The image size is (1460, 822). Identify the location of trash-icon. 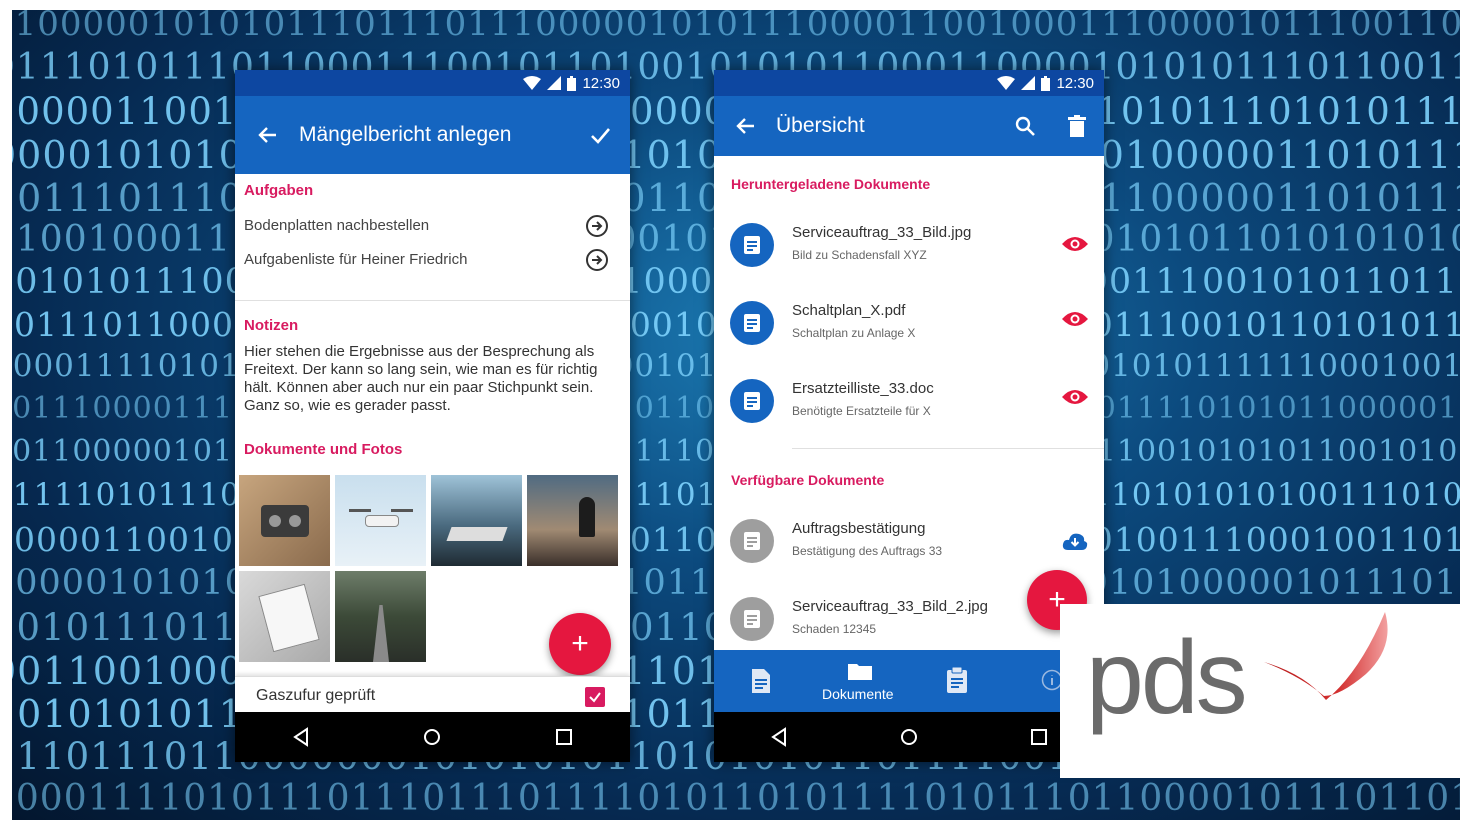
(1077, 126).